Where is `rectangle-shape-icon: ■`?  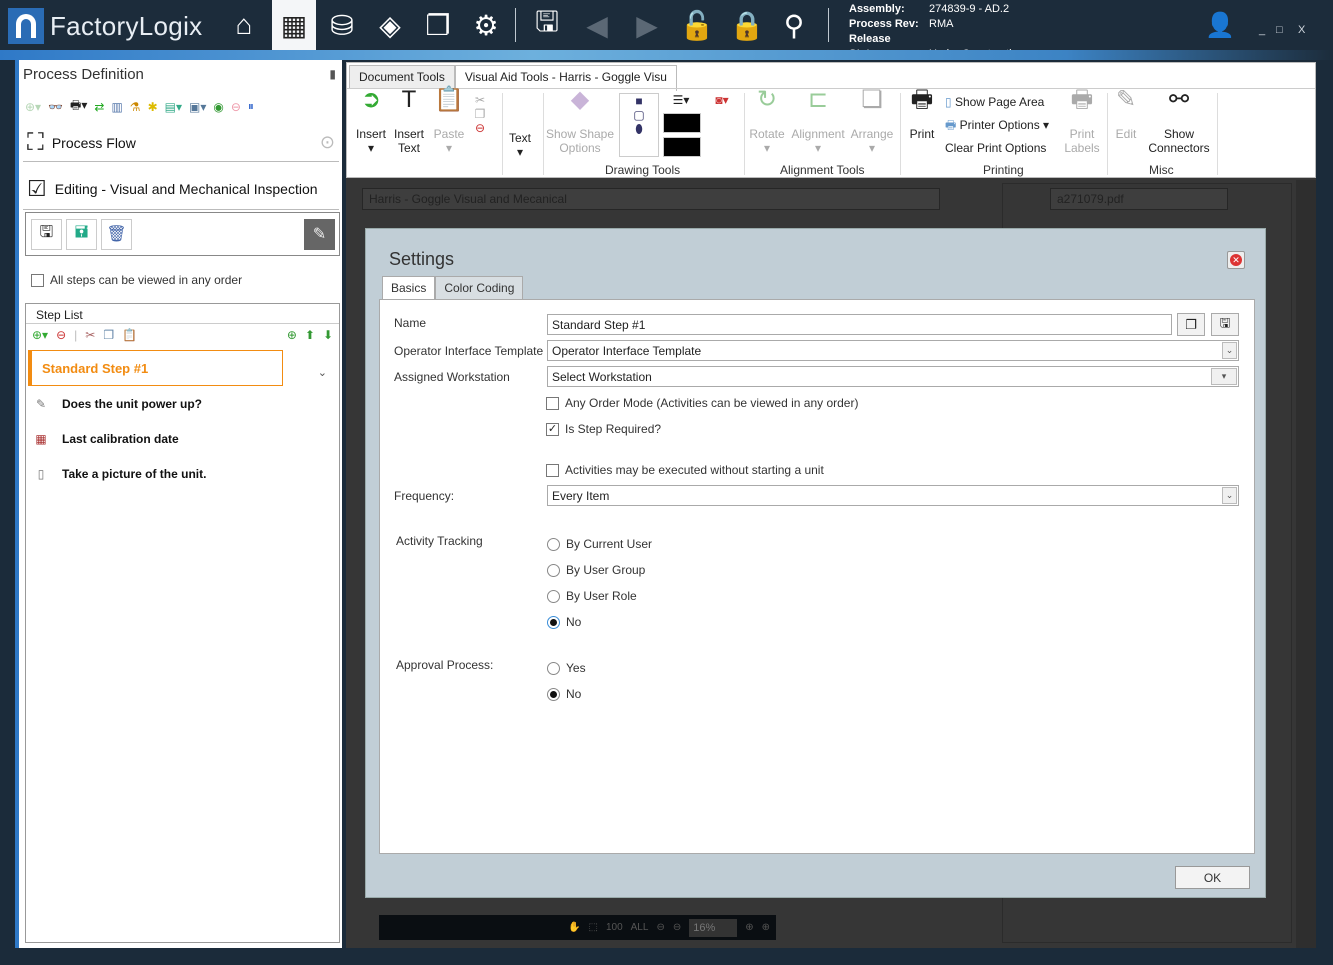
rectangle-shape-icon: ■ is located at coordinates (639, 101).